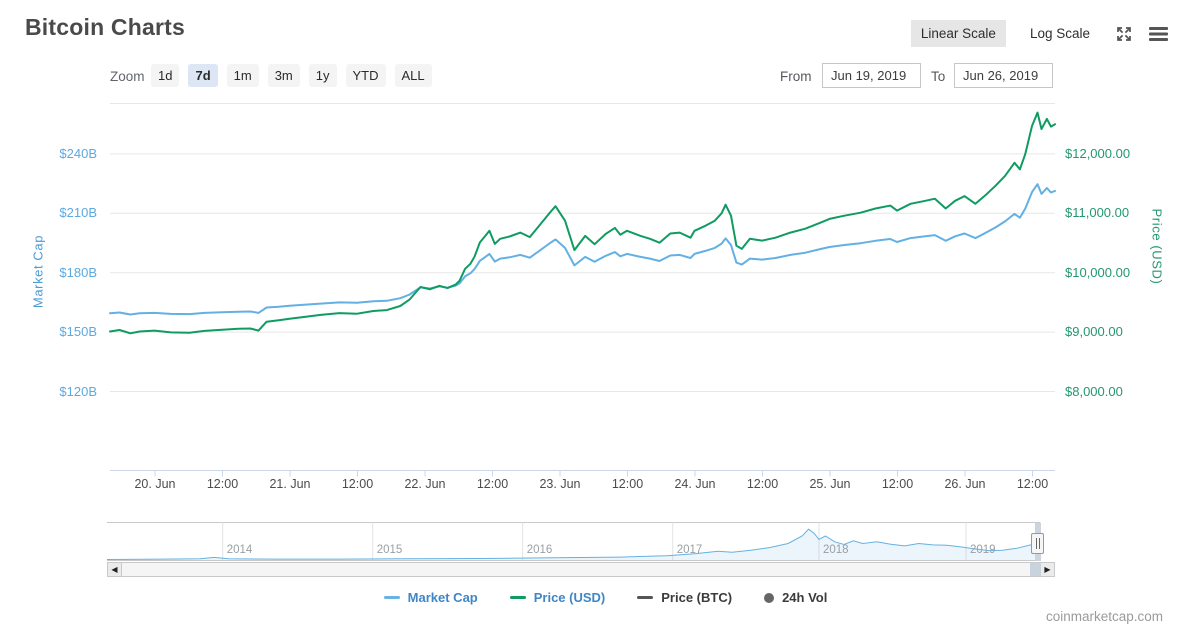 This screenshot has height=640, width=1191. I want to click on market-cap-swatch, so click(391, 597).